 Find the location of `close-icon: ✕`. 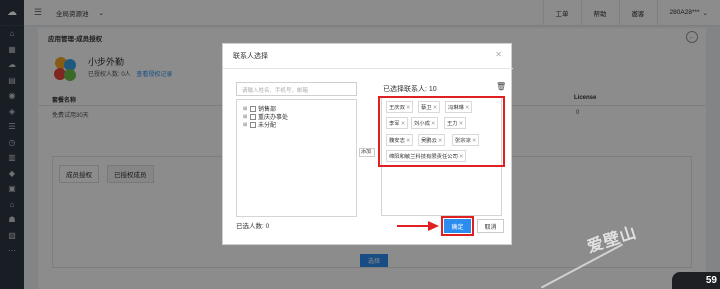

close-icon: ✕ is located at coordinates (498, 54).